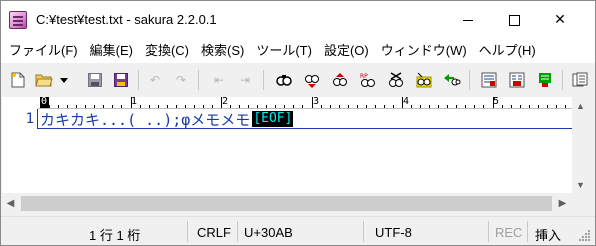  What do you see at coordinates (364, 76) in the screenshot?
I see `svg-text: RP` at bounding box center [364, 76].